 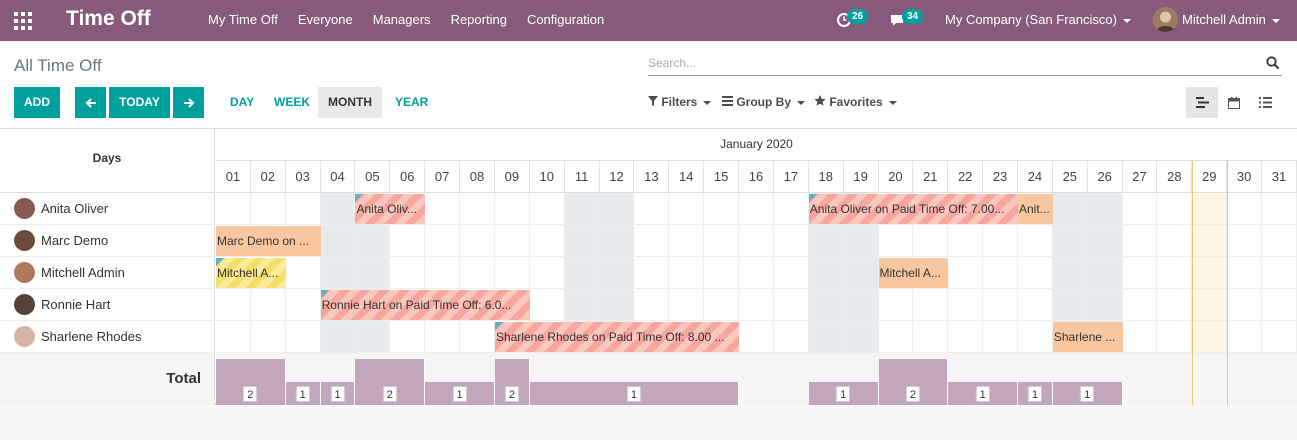 What do you see at coordinates (90, 102) in the screenshot?
I see `previous-button` at bounding box center [90, 102].